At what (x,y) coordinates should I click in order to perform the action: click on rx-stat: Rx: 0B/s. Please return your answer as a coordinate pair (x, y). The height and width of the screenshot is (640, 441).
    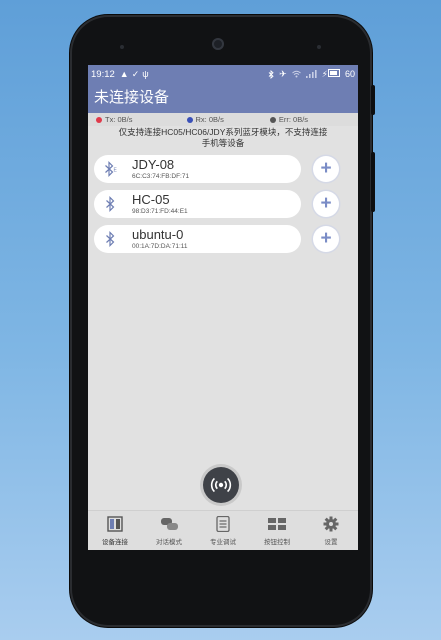
    Looking at the image, I should click on (205, 119).